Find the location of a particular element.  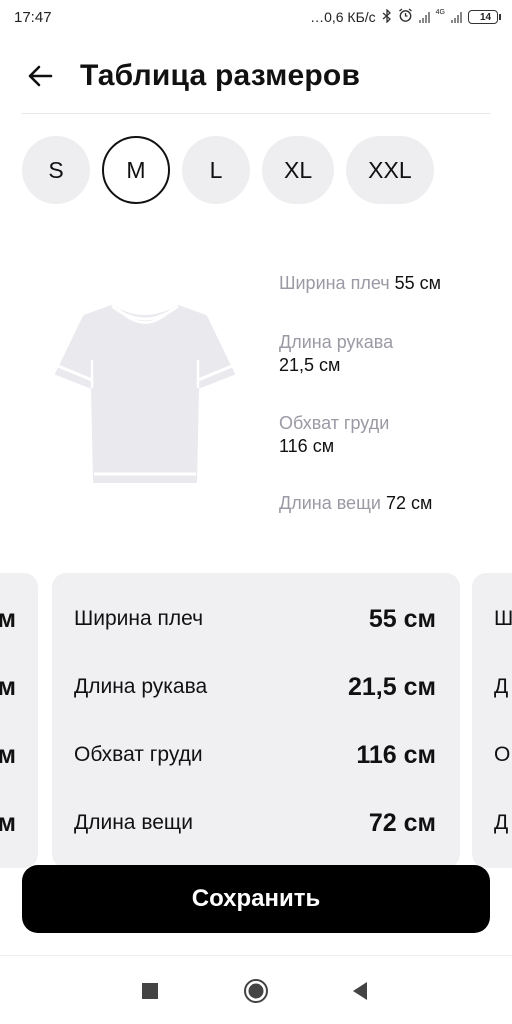

size-chip-xl: XL is located at coordinates (298, 170).